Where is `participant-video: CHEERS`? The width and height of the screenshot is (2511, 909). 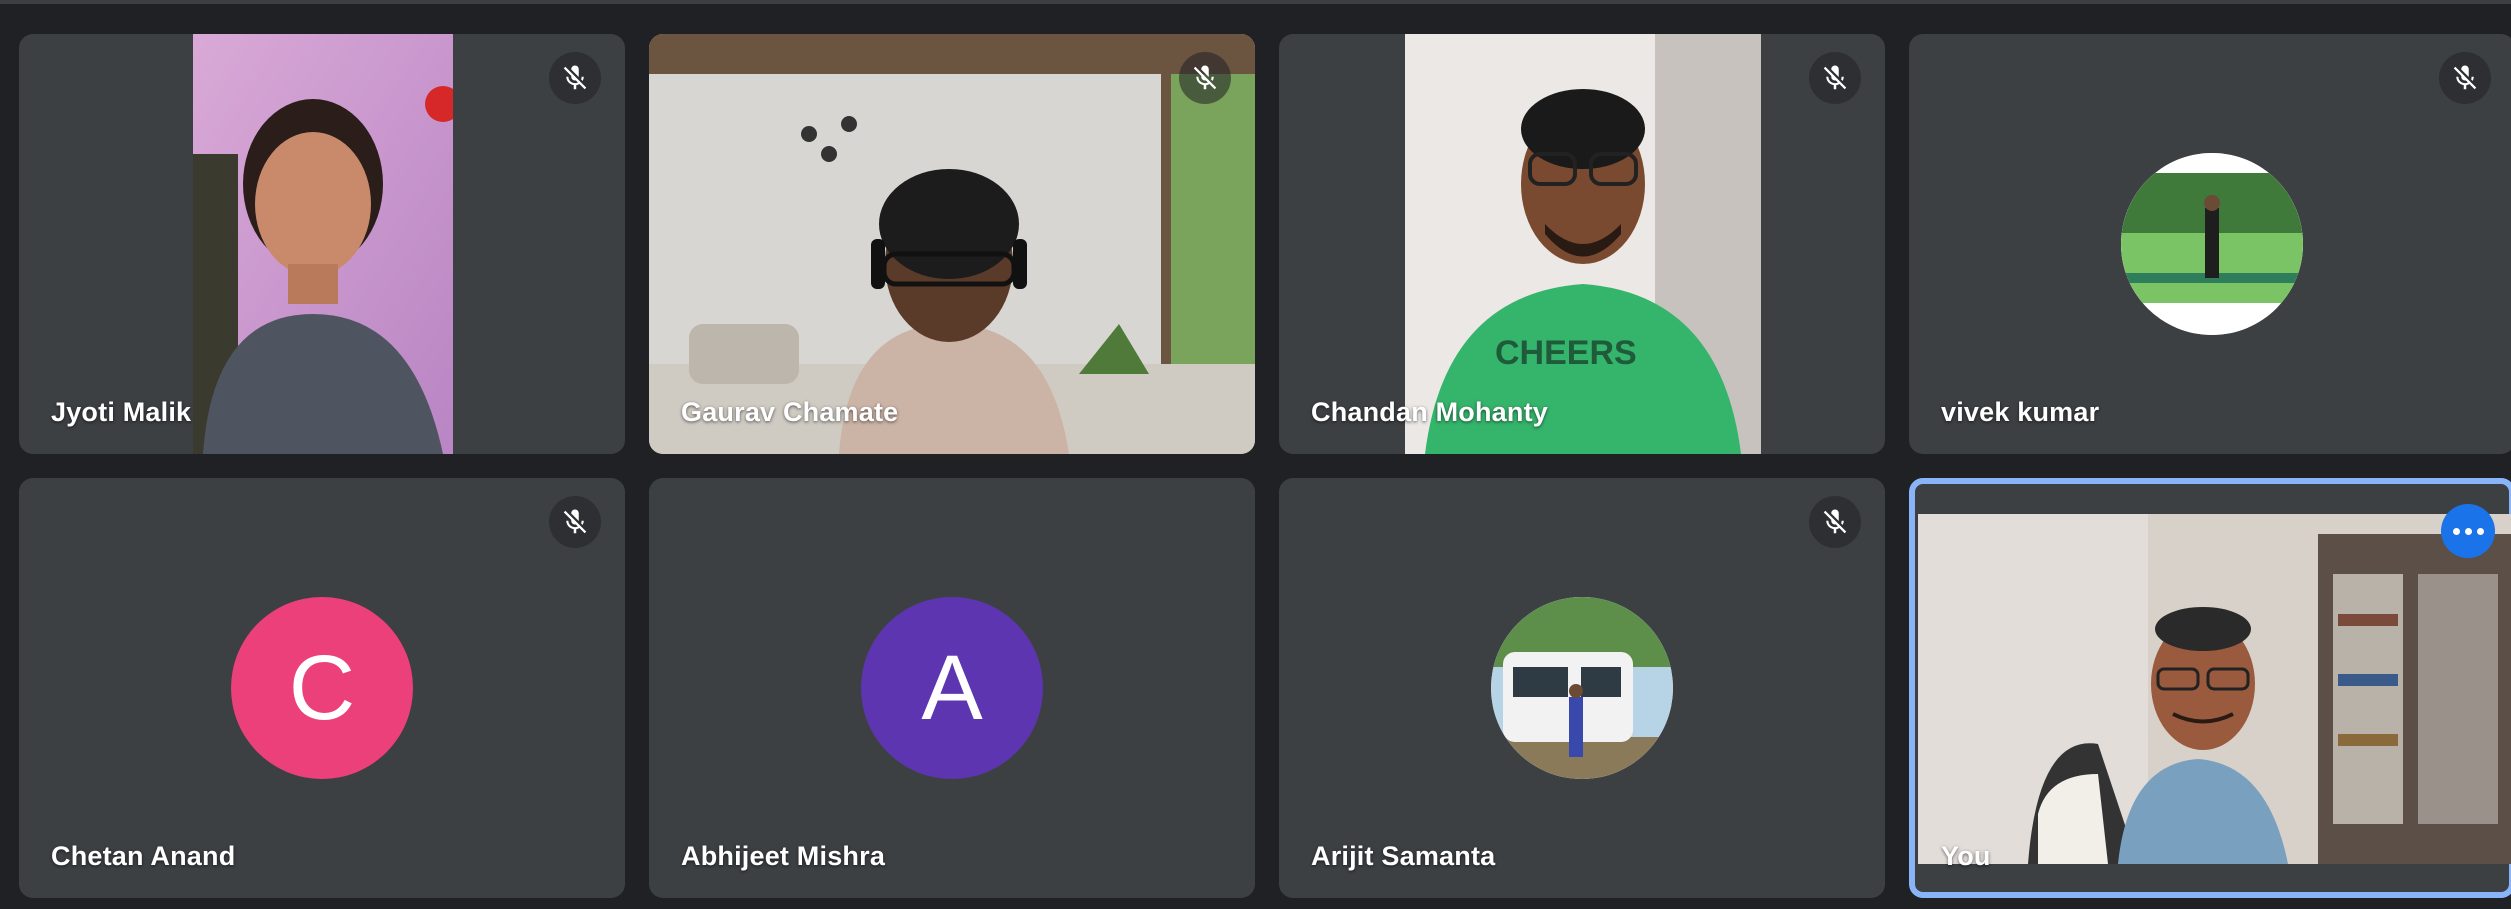 participant-video: CHEERS is located at coordinates (1583, 244).